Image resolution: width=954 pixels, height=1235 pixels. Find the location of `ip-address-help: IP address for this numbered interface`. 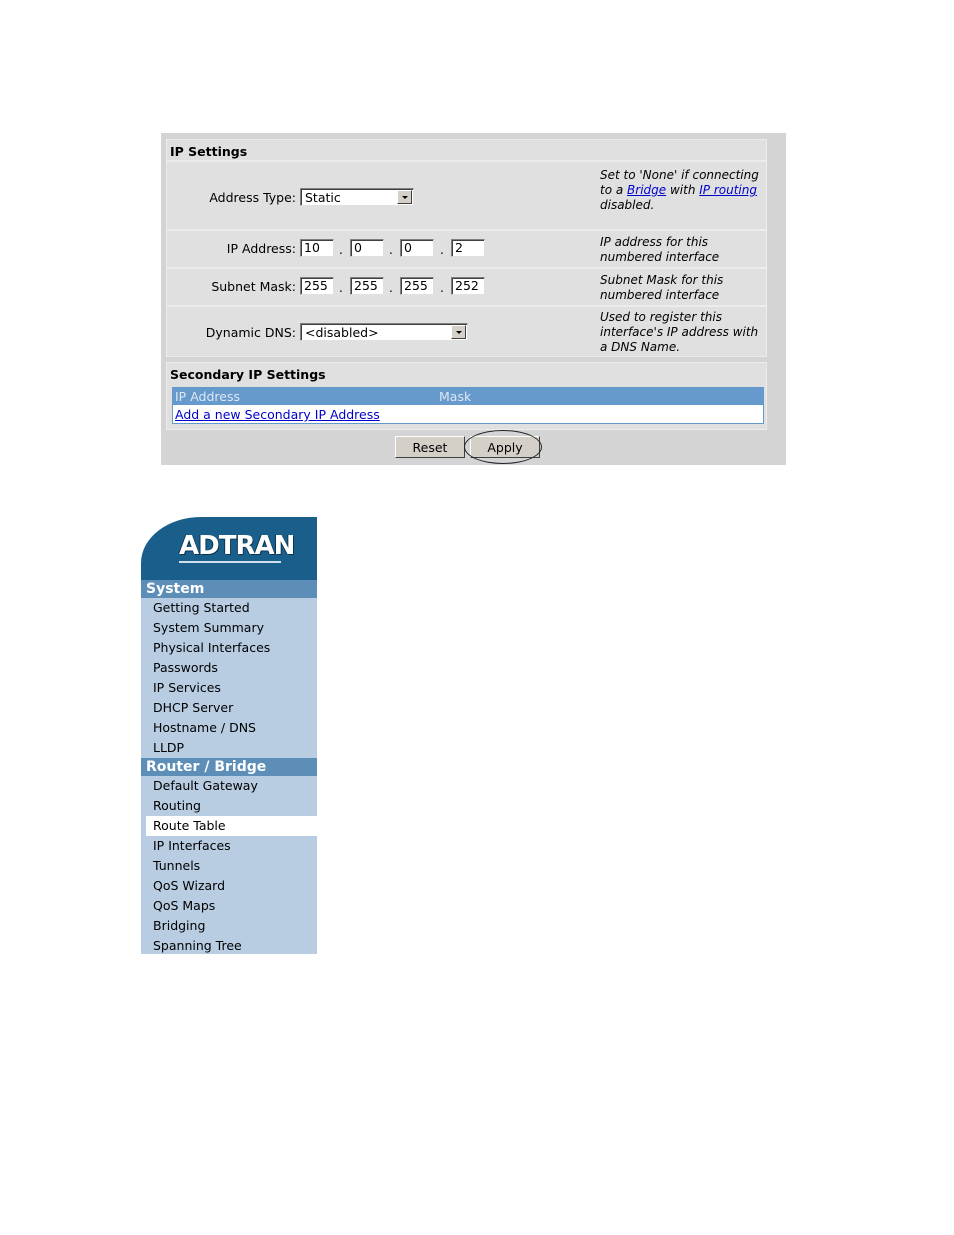

ip-address-help: IP address for this numbered interface is located at coordinates (660, 249).